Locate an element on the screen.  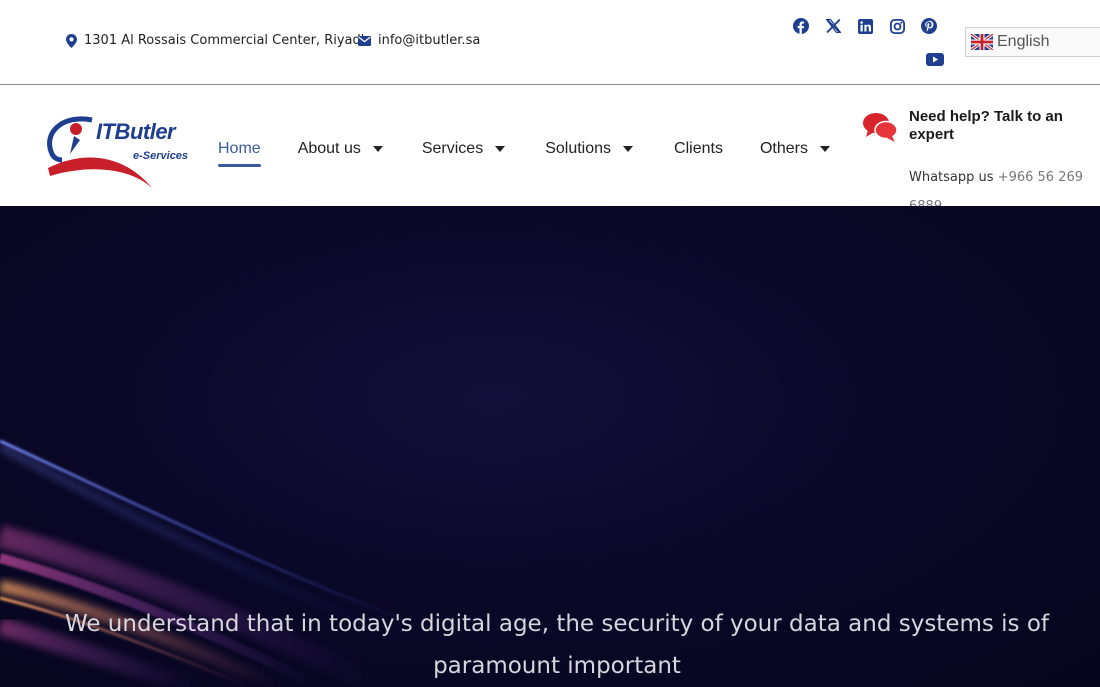
linkedin-icon is located at coordinates (865, 26).